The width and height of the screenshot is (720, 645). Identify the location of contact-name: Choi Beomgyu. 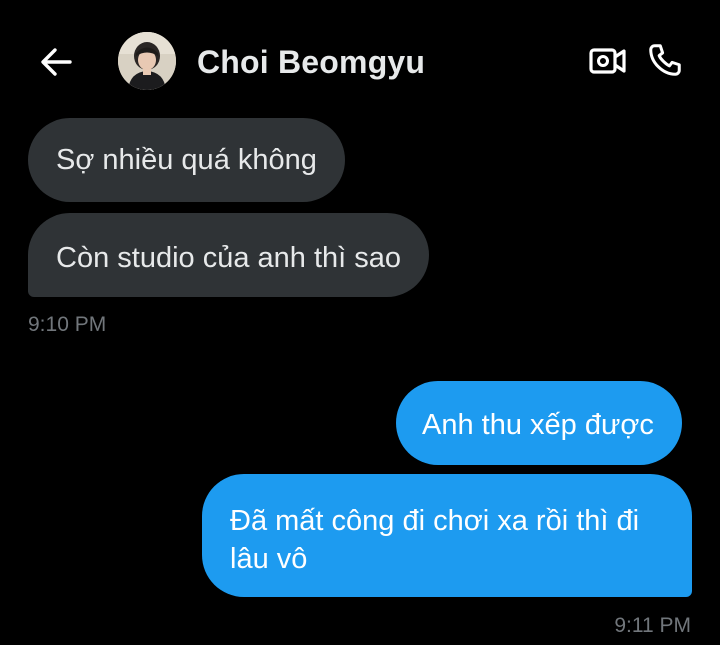
(311, 62).